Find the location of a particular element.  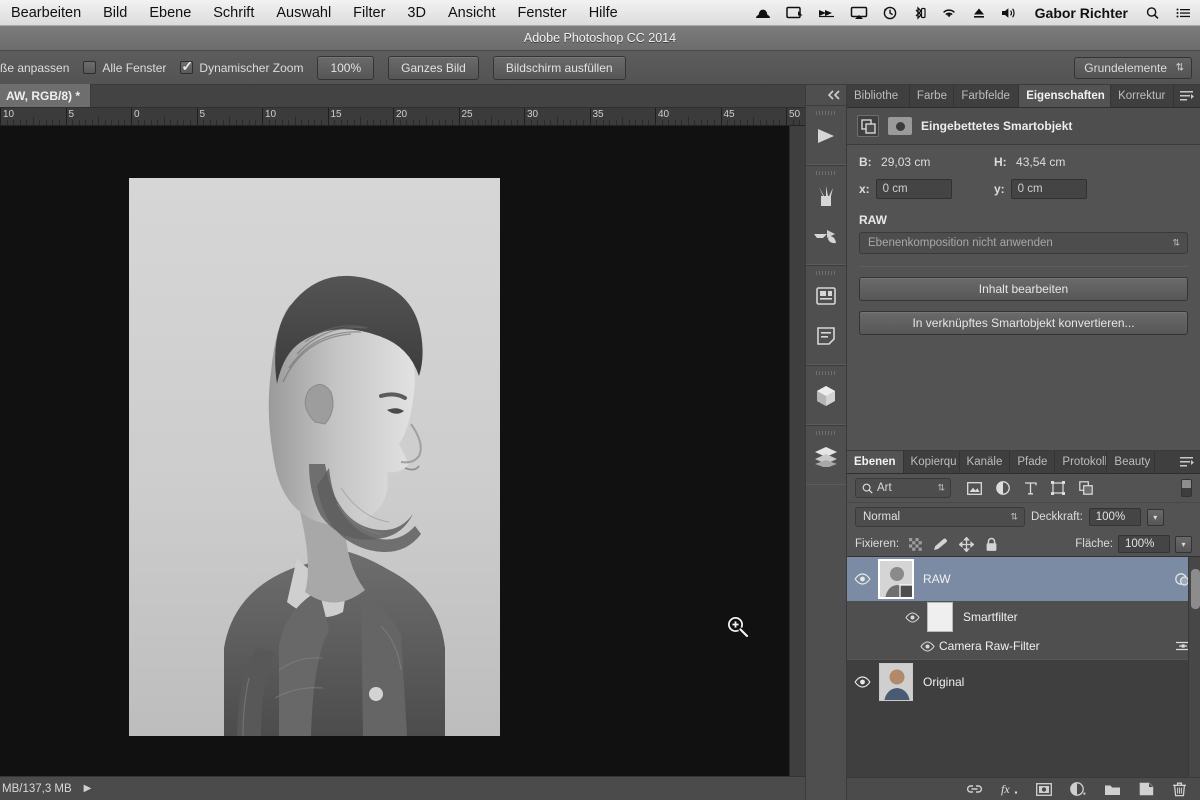

fast-forward-icon is located at coordinates (827, 13).